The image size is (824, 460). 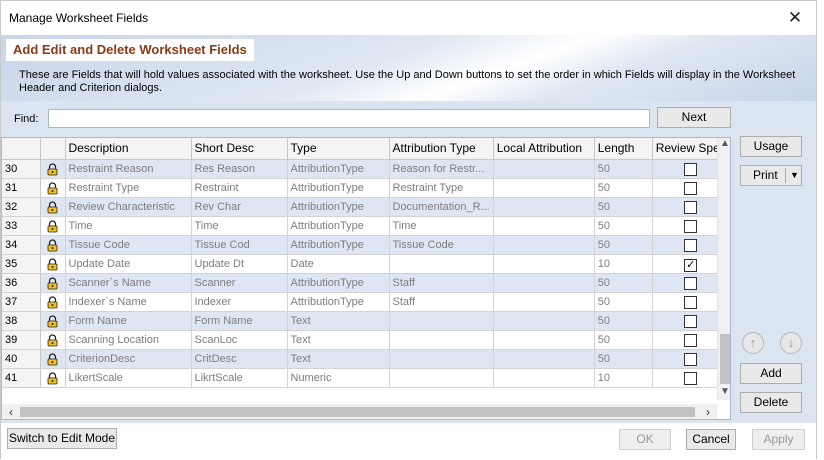 I want to click on short-desc-cell: CritDesc, so click(x=239, y=359).